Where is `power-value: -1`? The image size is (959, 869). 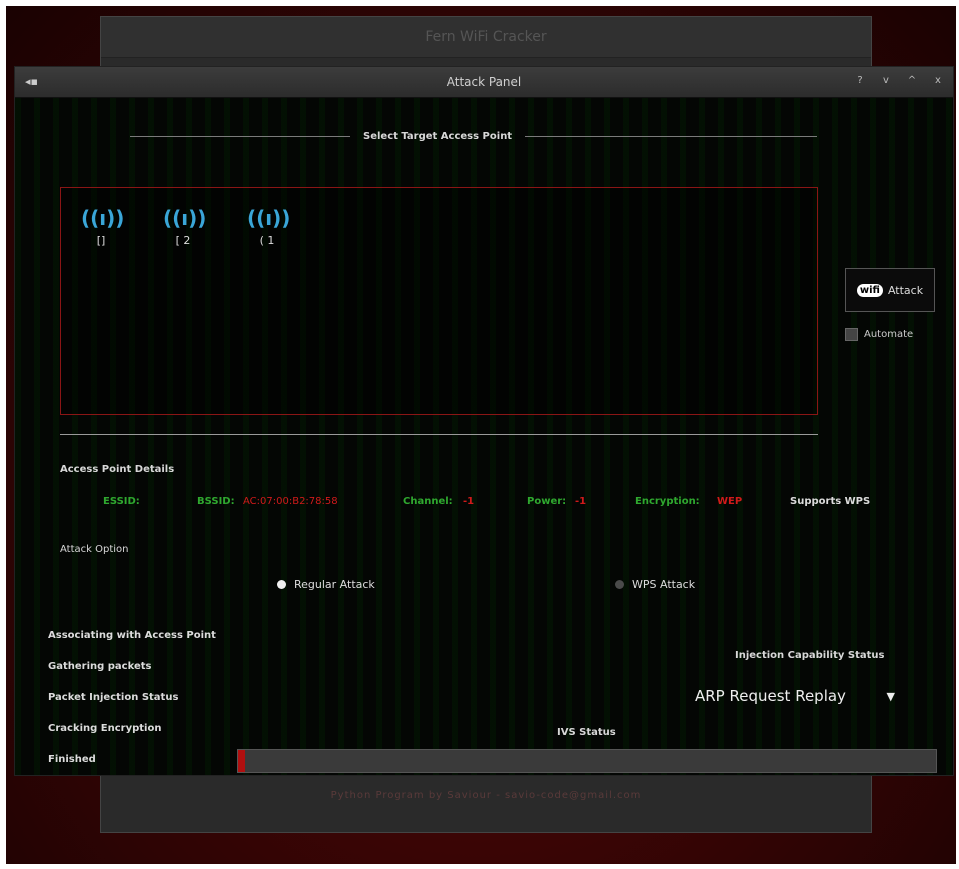 power-value: -1 is located at coordinates (581, 501).